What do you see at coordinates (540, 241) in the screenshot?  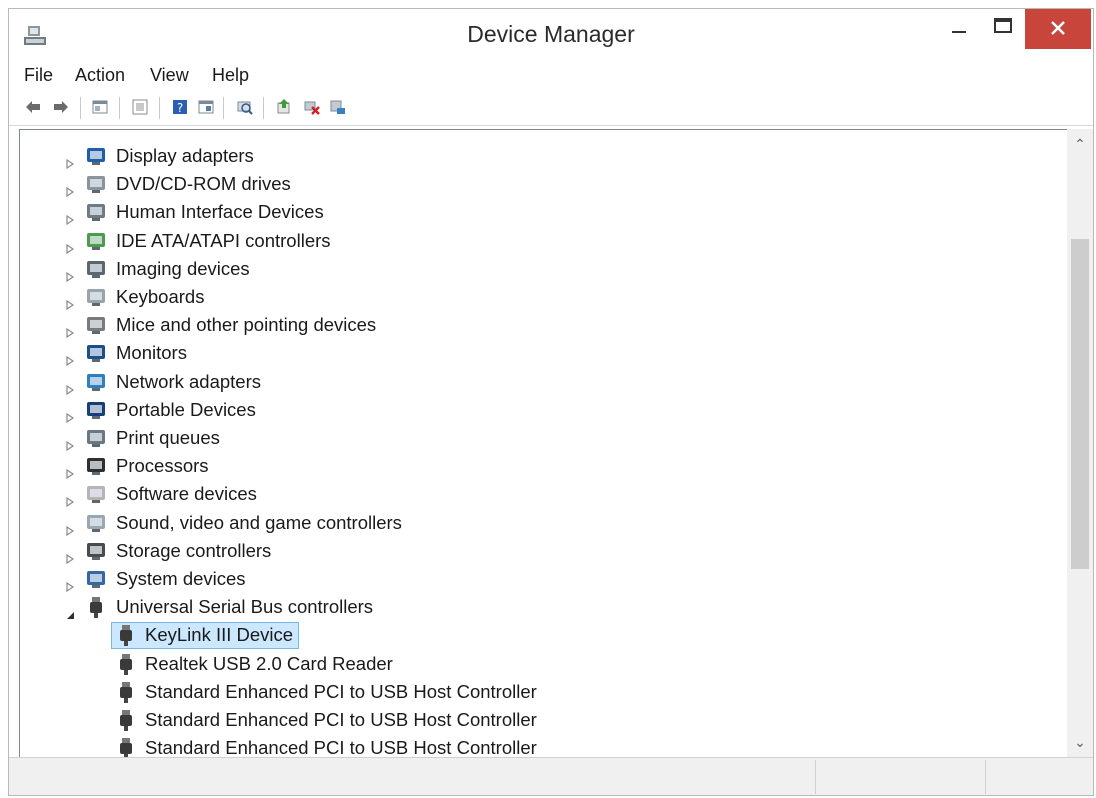 I see `tree-category-row: IDE ATA/ATAPI controllers` at bounding box center [540, 241].